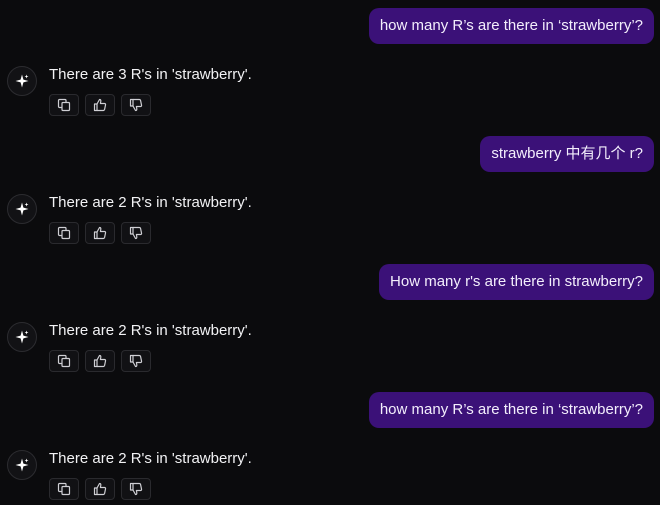  I want to click on user-message: strawberry 中有几个 r?, so click(567, 154).